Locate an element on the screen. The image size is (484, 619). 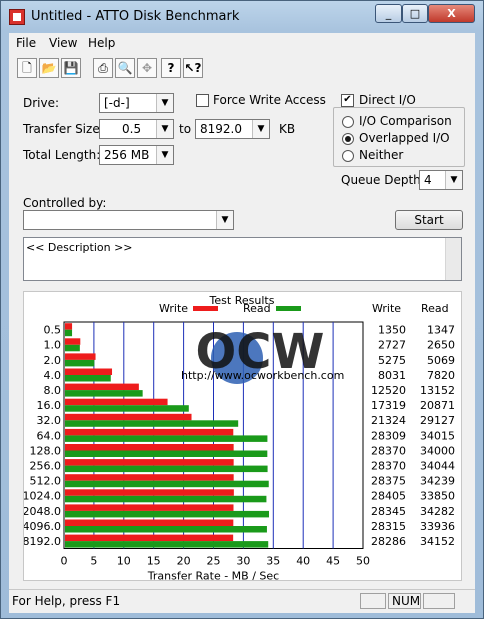
queue-depth-select: 4 ▼ is located at coordinates (441, 180).